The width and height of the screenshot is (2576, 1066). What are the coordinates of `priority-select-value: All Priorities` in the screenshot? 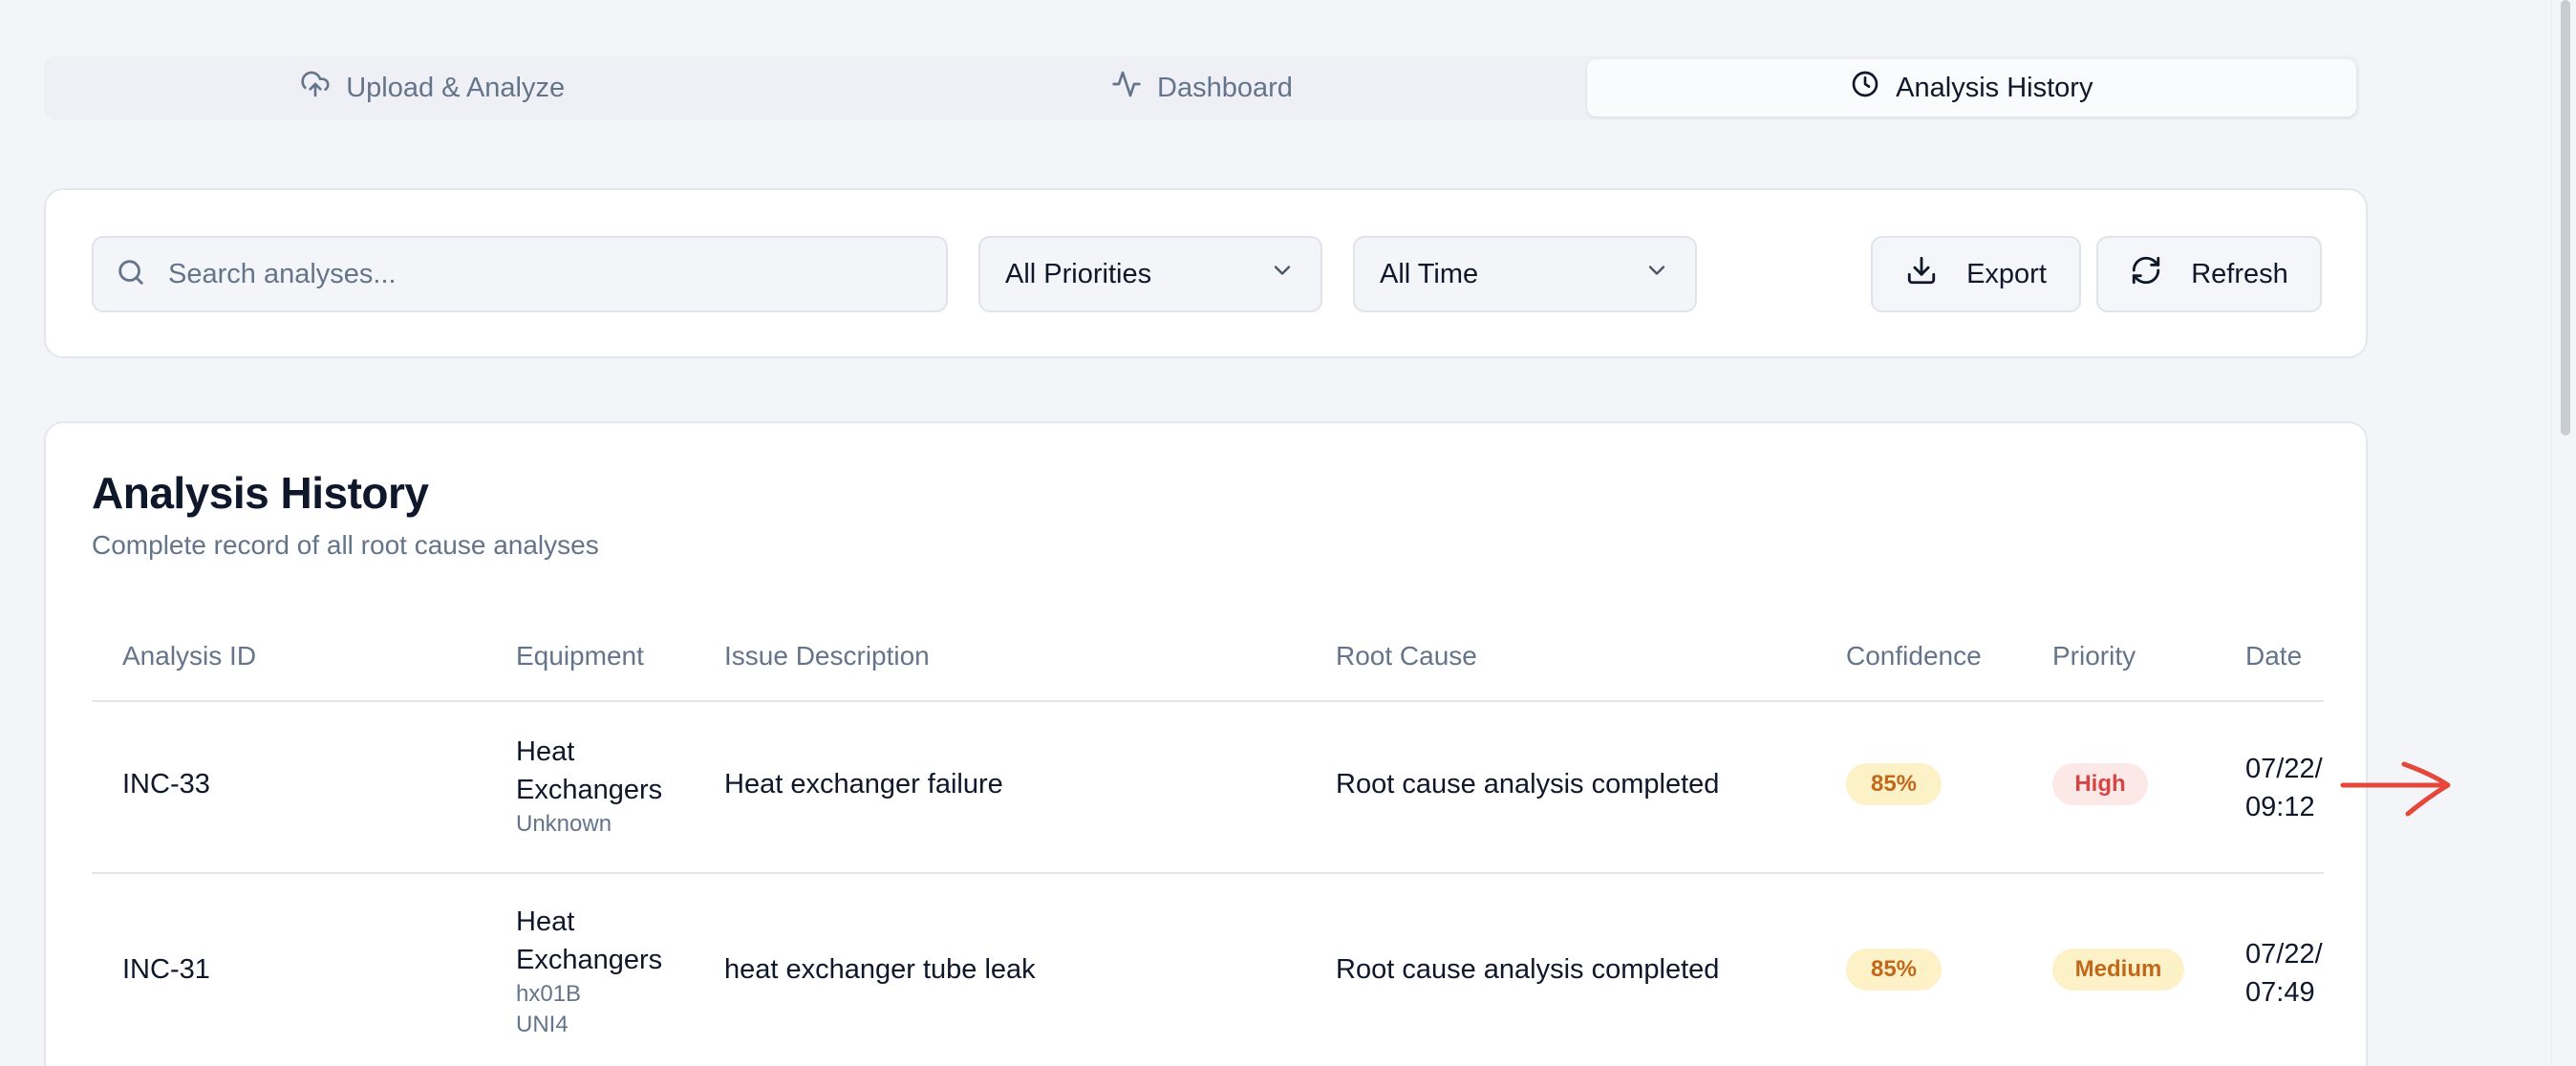 It's located at (1078, 273).